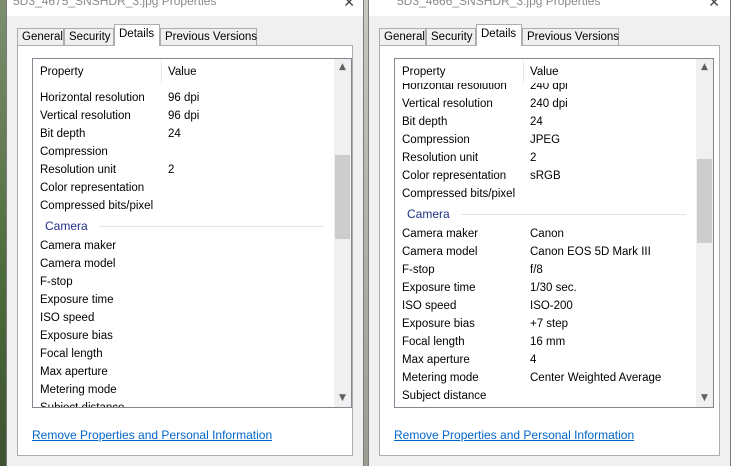 The height and width of the screenshot is (466, 731). What do you see at coordinates (183, 318) in the screenshot?
I see `property-row: ISO speed` at bounding box center [183, 318].